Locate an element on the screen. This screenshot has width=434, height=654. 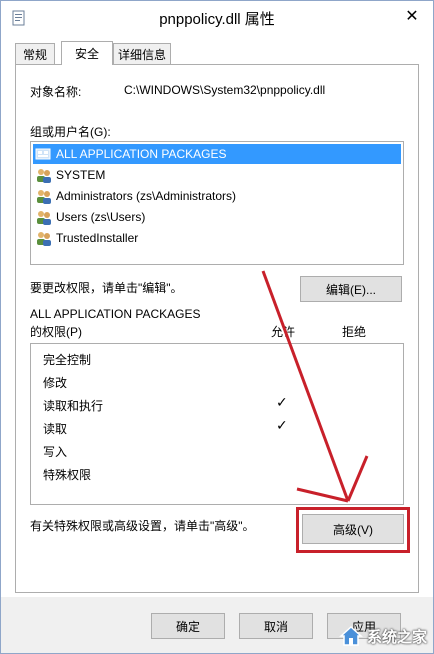
group-icon is located at coordinates (43, 154).